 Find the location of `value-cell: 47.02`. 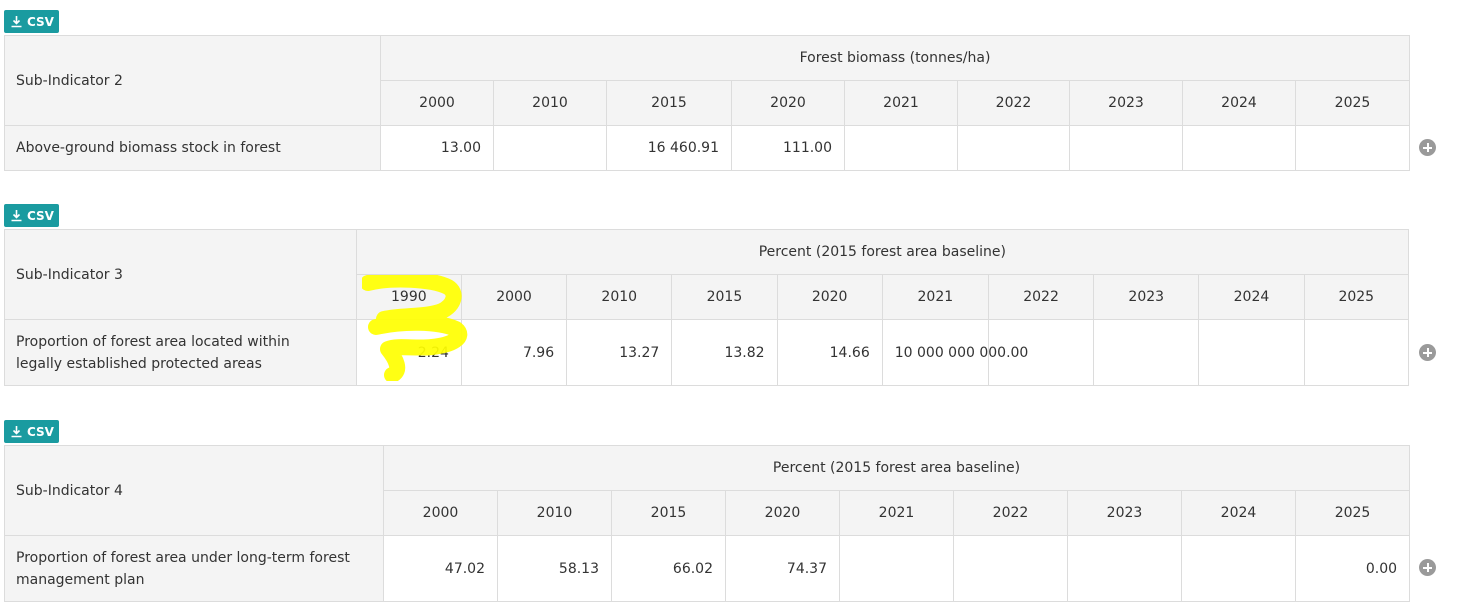

value-cell: 47.02 is located at coordinates (440, 568).